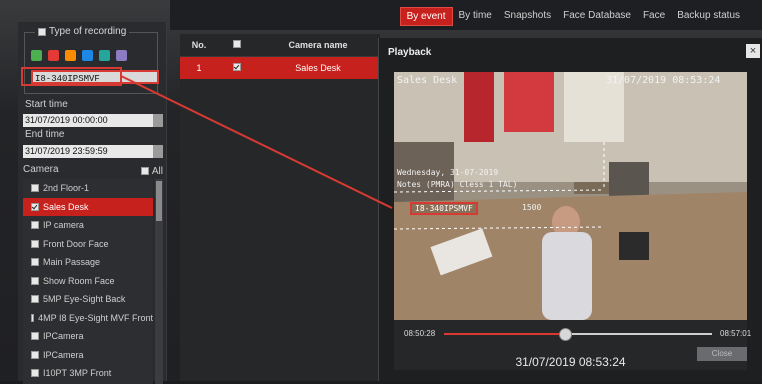 The width and height of the screenshot is (762, 384). I want to click on timeline-start: 08:50:28, so click(420, 333).